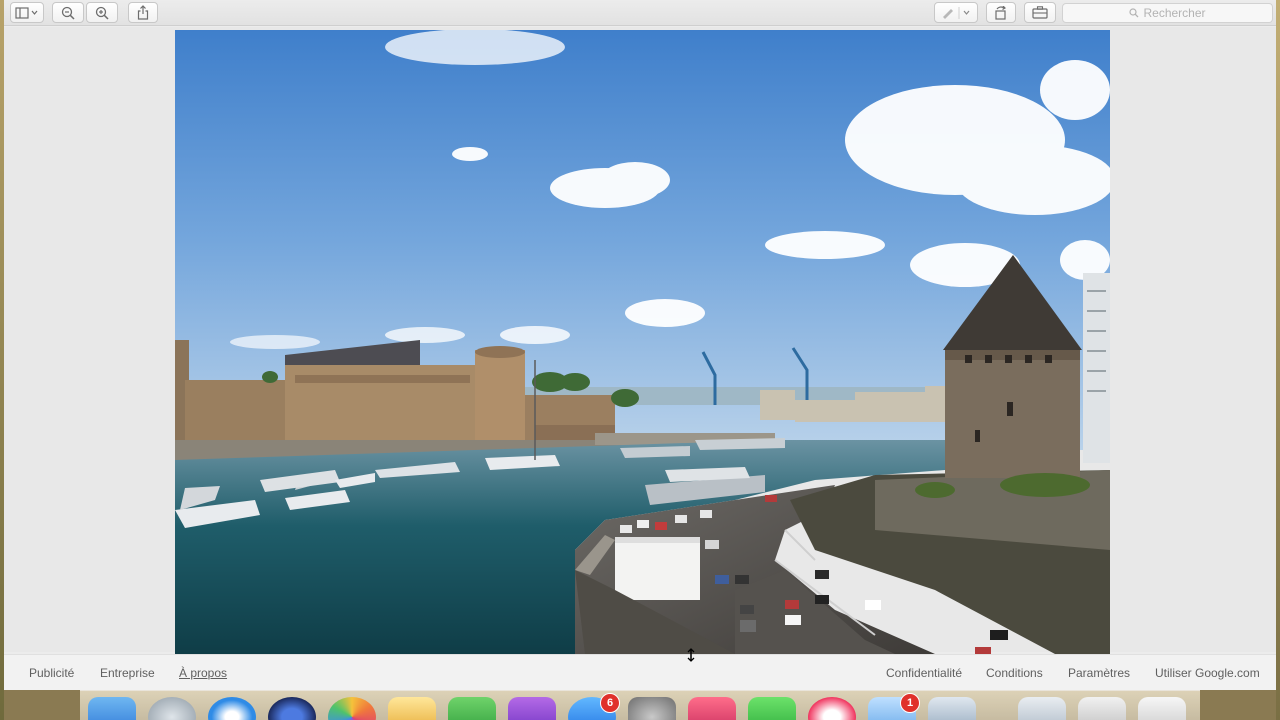 The width and height of the screenshot is (1280, 720). What do you see at coordinates (640, 13) in the screenshot?
I see `window-toolbar: Rechercher` at bounding box center [640, 13].